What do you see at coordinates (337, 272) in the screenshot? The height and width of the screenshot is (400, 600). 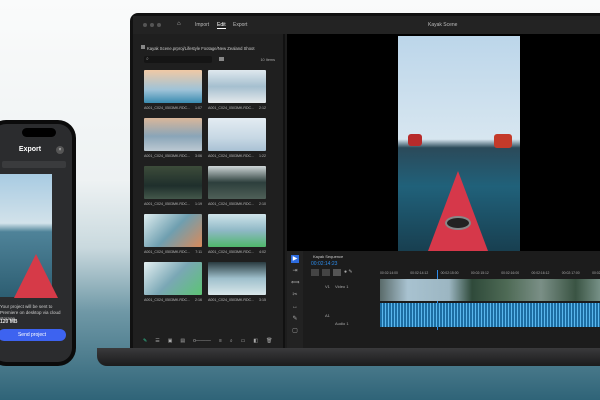 I see `add-marker-icon` at bounding box center [337, 272].